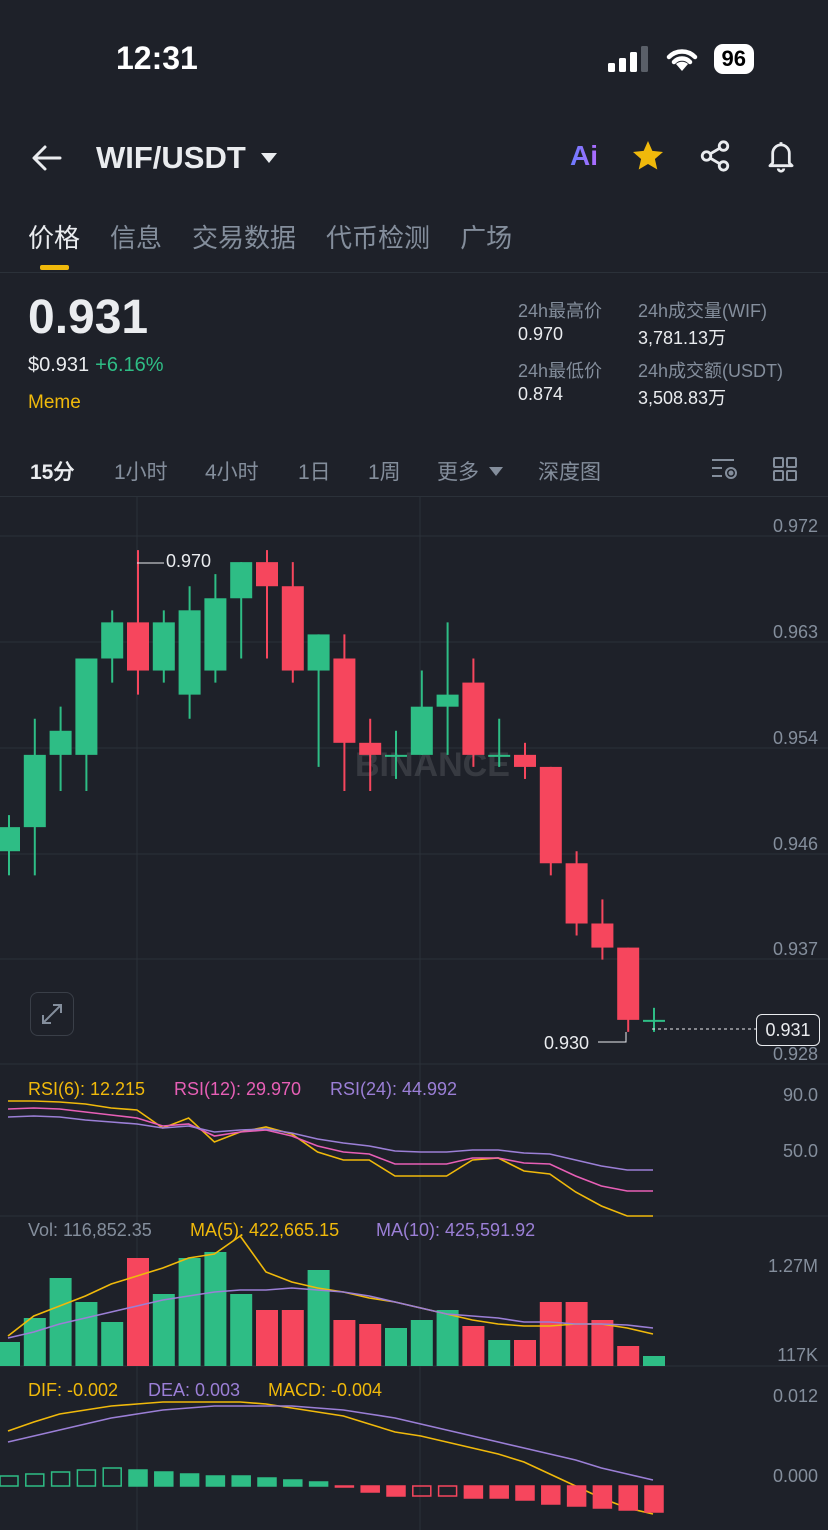 This screenshot has height=1530, width=828. I want to click on tf-more: 更多, so click(470, 471).